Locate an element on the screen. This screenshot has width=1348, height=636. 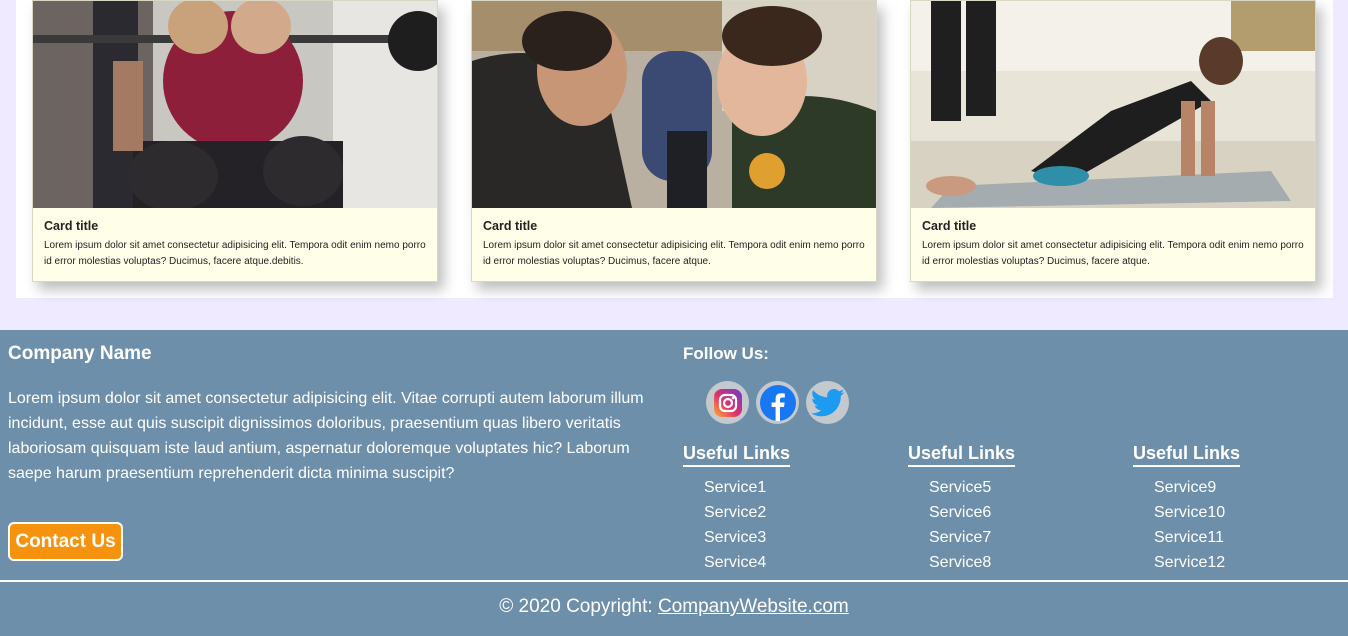
footer-link-service9: Service9 is located at coordinates (1197, 487).